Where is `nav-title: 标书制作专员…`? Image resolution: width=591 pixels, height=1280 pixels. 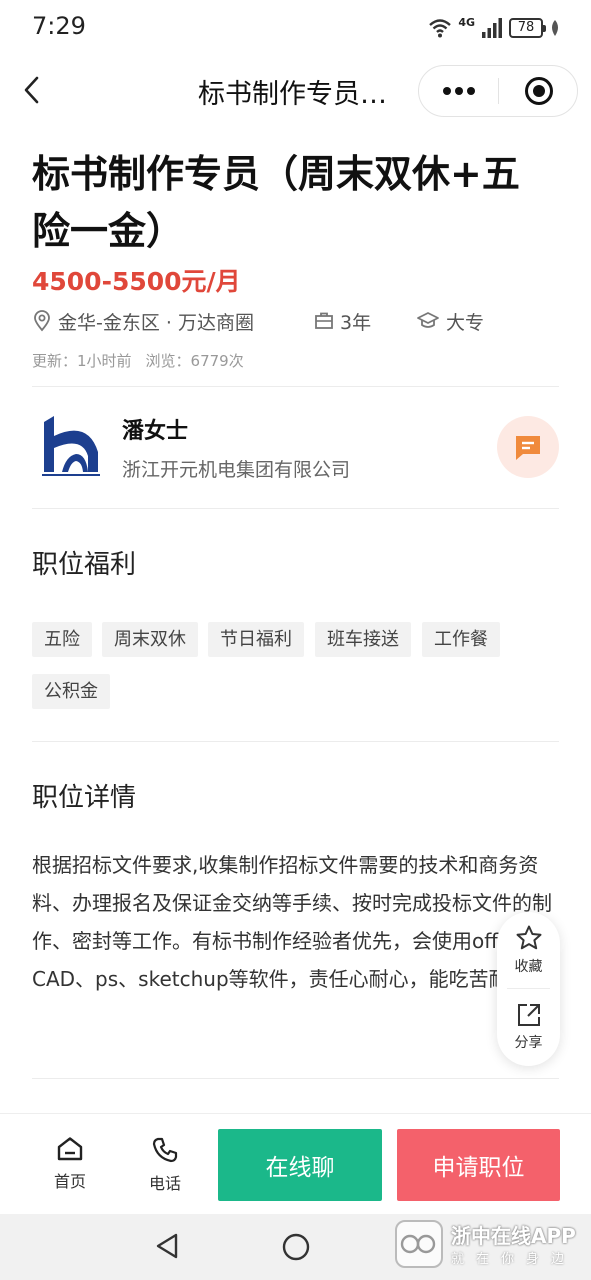 nav-title: 标书制作专员… is located at coordinates (292, 94).